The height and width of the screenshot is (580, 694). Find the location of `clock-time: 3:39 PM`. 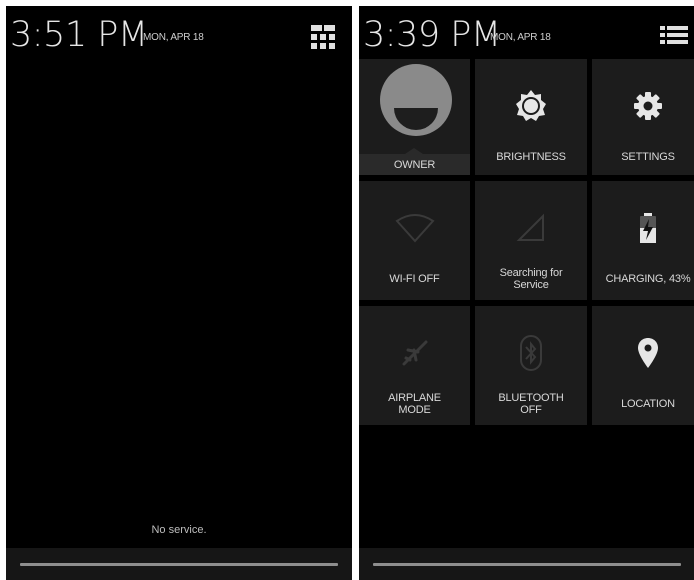

clock-time: 3:39 PM is located at coordinates (432, 35).